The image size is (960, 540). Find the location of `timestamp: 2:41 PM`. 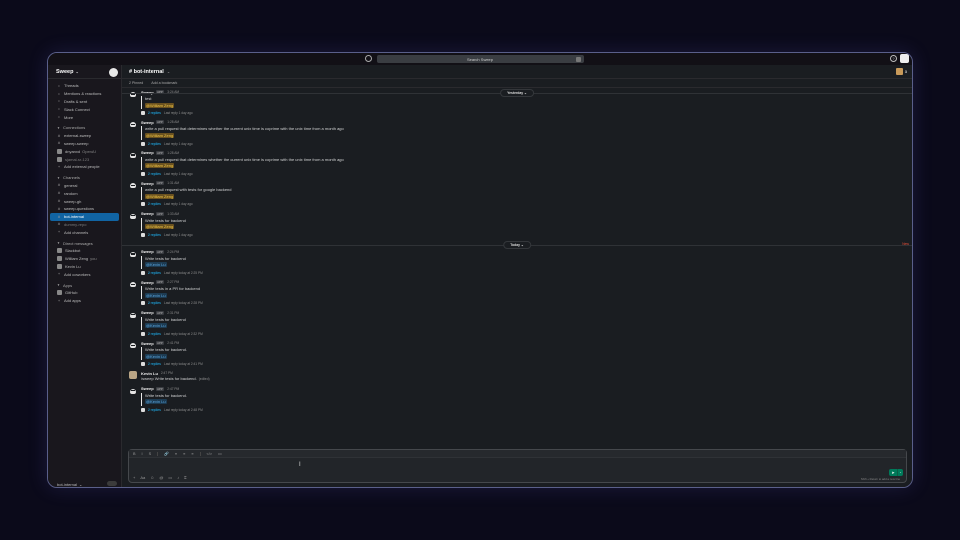

timestamp: 2:41 PM is located at coordinates (173, 343).